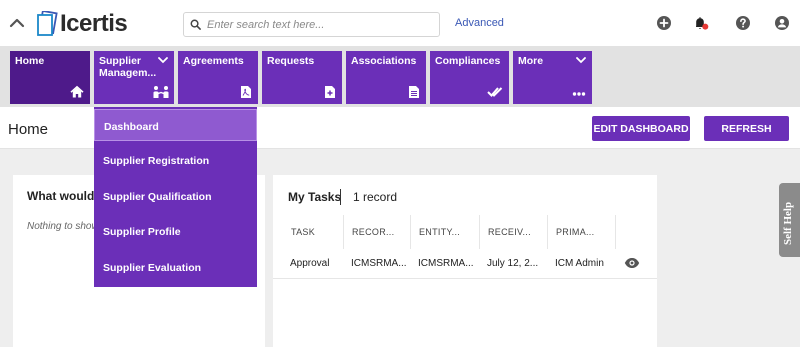 The height and width of the screenshot is (347, 800). I want to click on tile-home-label: Home, so click(30, 61).